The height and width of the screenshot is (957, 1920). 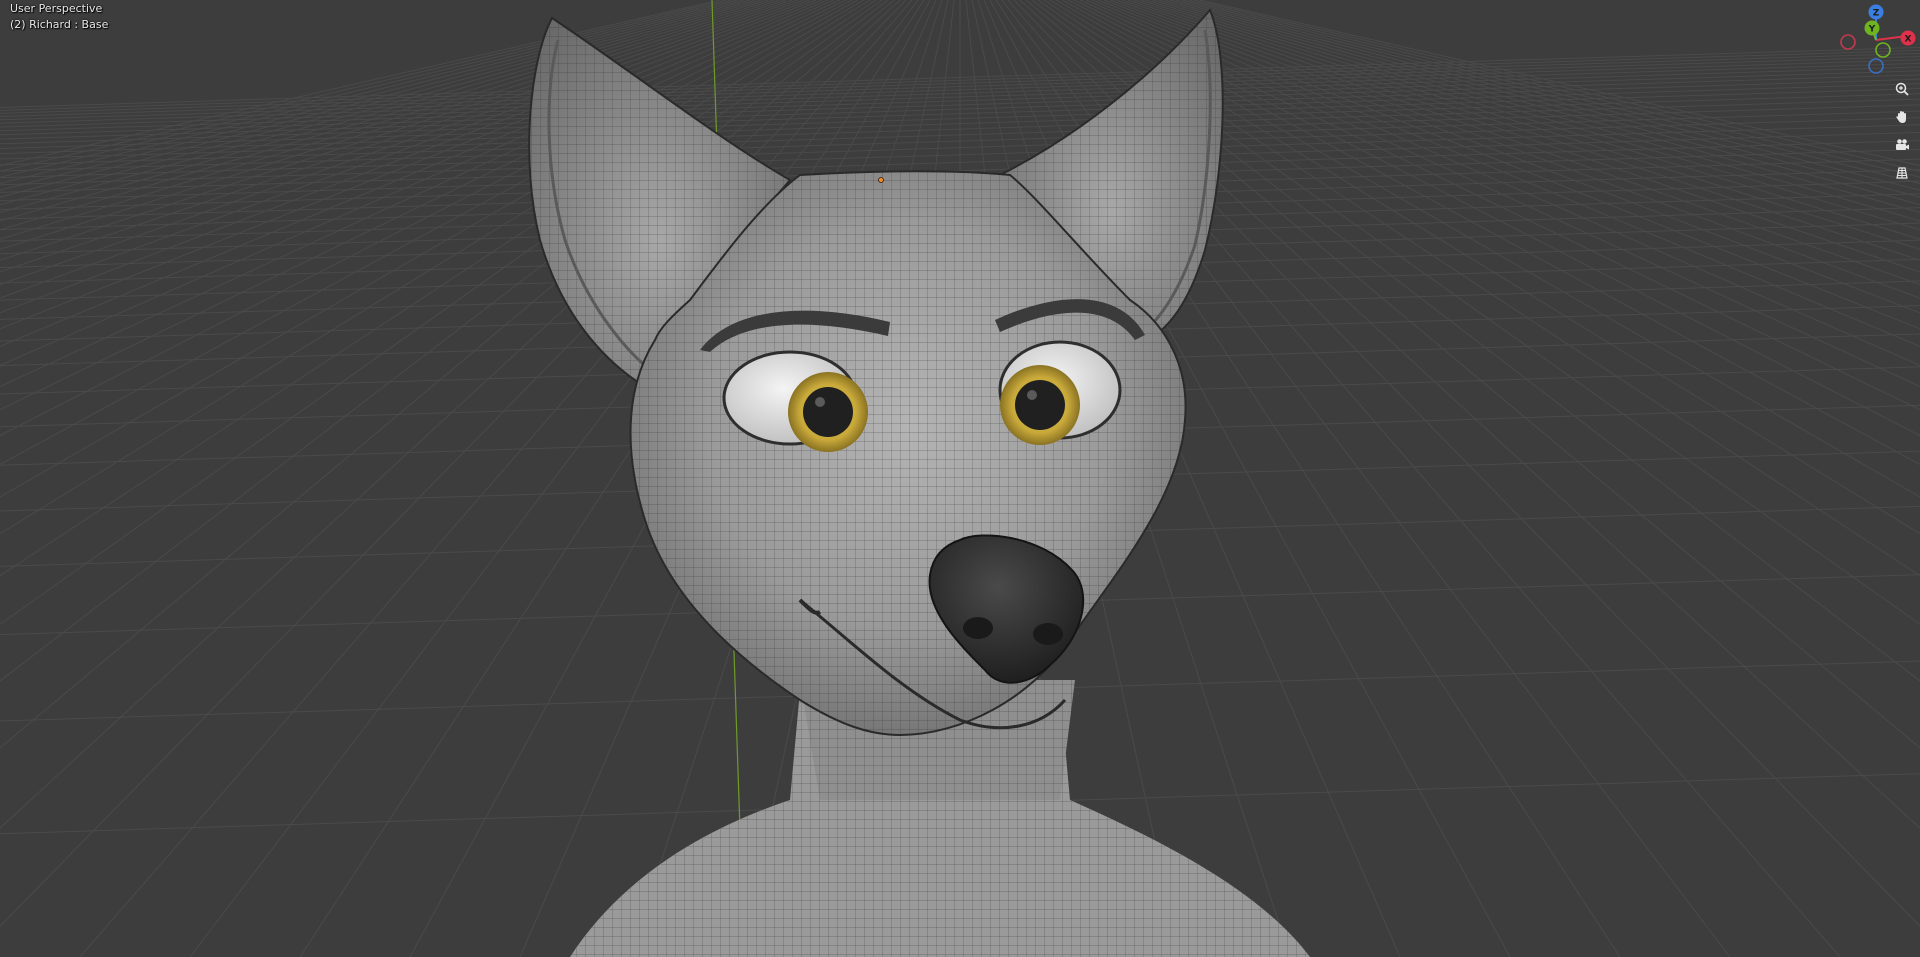 I want to click on svg-text: Z, so click(x=1876, y=14).